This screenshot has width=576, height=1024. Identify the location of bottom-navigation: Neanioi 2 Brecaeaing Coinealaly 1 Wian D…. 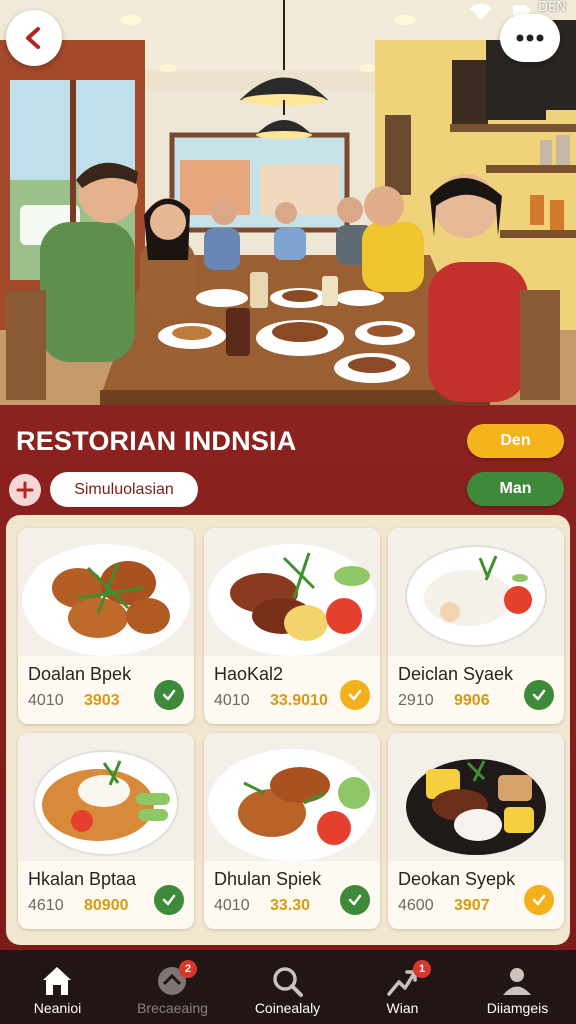
(288, 987).